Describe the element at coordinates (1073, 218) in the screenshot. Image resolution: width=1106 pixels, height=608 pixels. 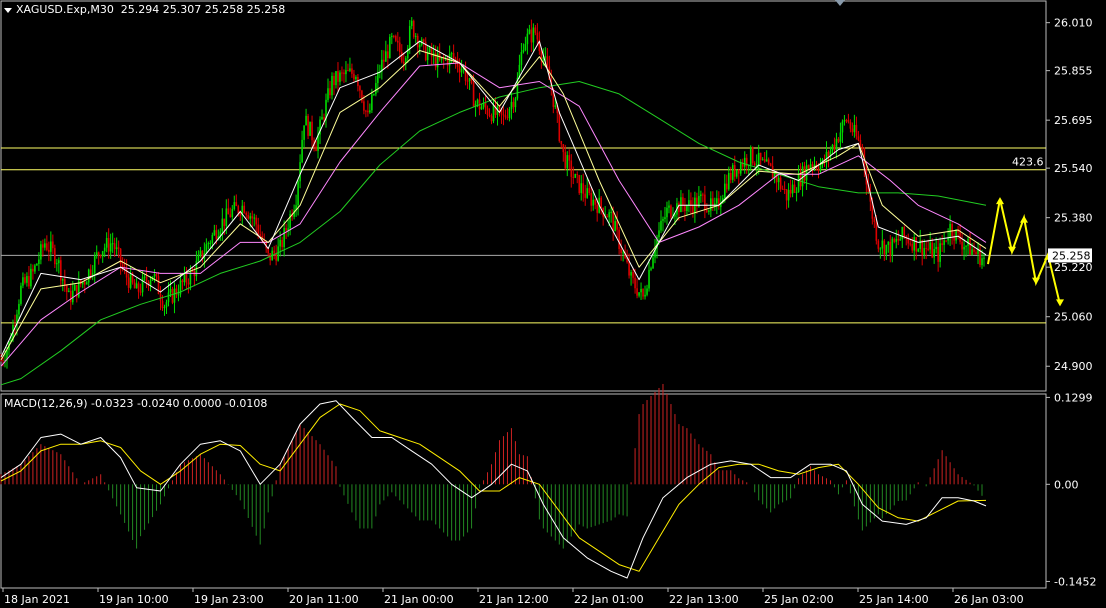
I see `price-y-tick-label: 25.380` at that location.